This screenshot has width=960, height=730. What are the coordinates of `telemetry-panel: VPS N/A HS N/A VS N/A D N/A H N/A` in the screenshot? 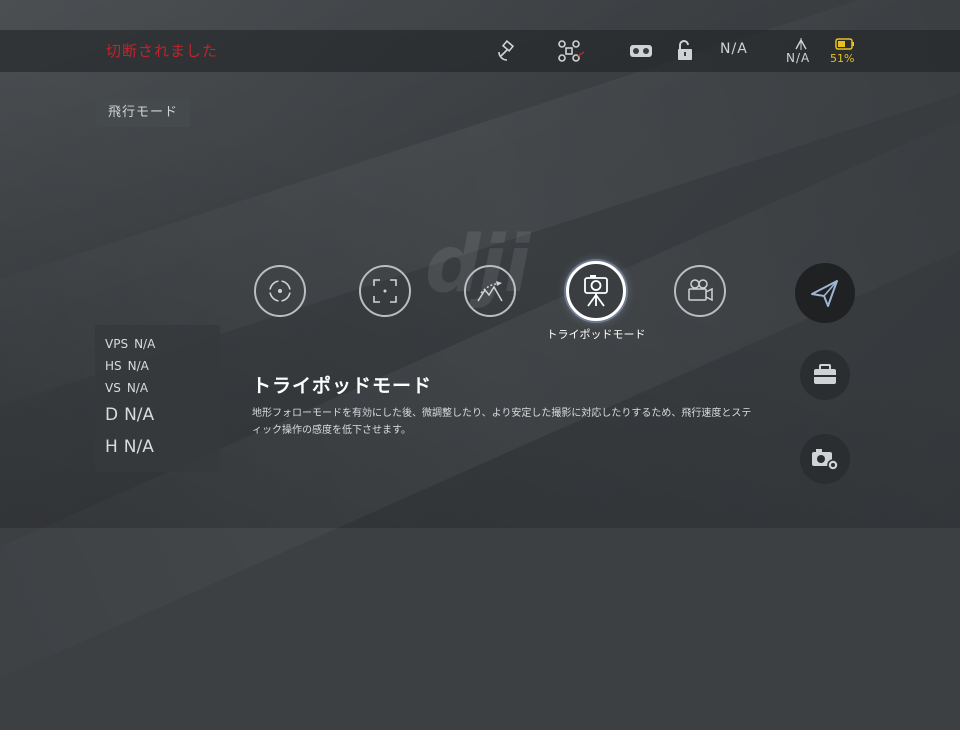 It's located at (157, 398).